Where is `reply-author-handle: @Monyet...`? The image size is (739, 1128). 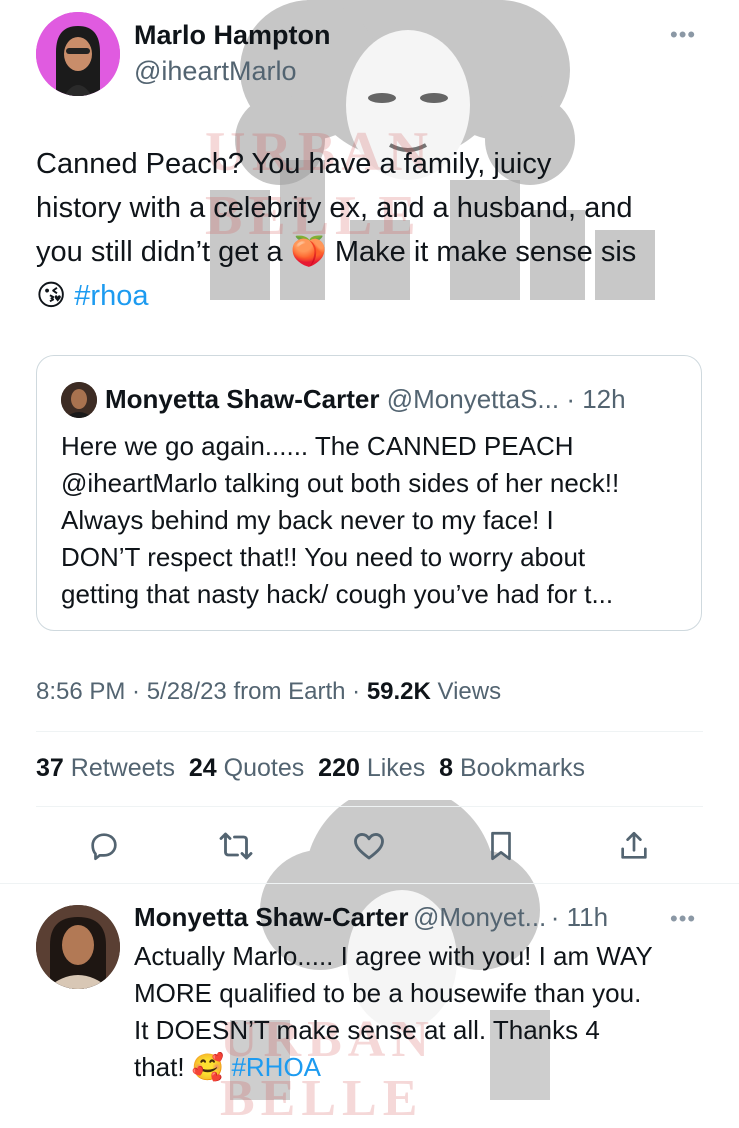
reply-author-handle: @Monyet... is located at coordinates (479, 917).